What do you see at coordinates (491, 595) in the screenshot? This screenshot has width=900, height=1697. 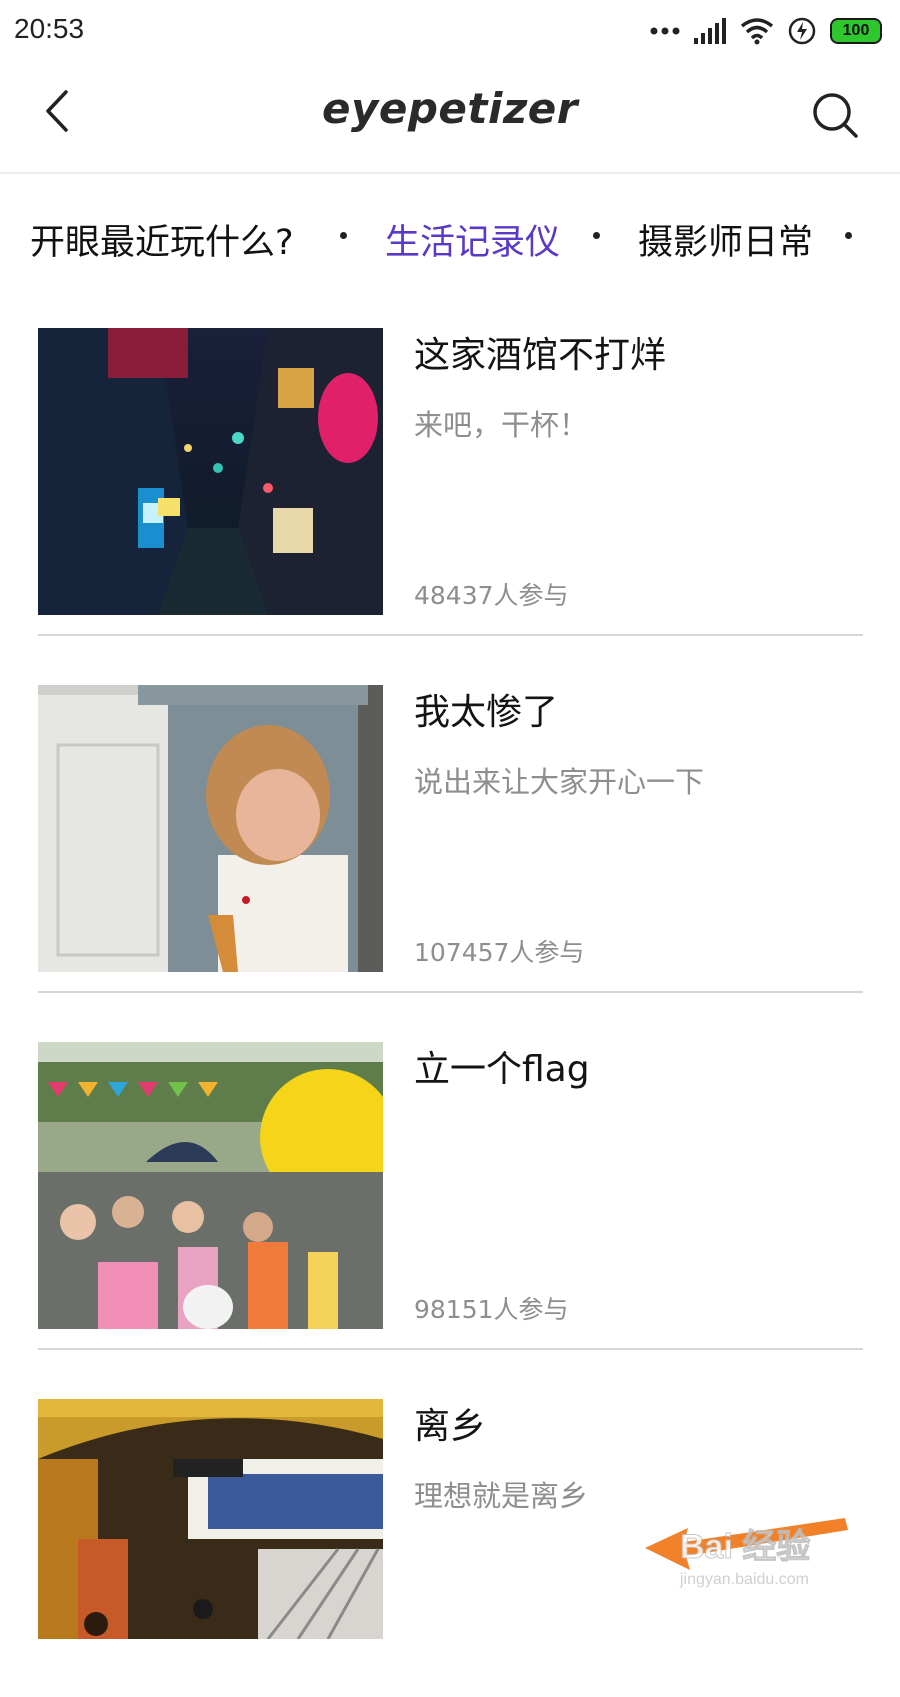 I see `item-participant-count: 48437人参与` at bounding box center [491, 595].